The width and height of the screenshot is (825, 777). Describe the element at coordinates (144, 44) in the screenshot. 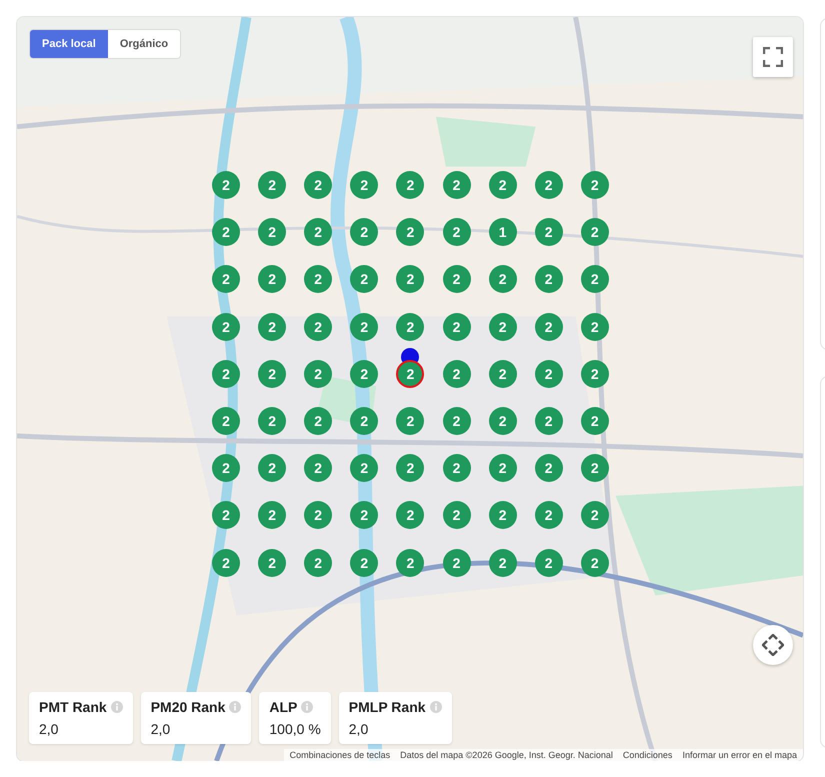

I see `map-tab: Orgánico` at that location.